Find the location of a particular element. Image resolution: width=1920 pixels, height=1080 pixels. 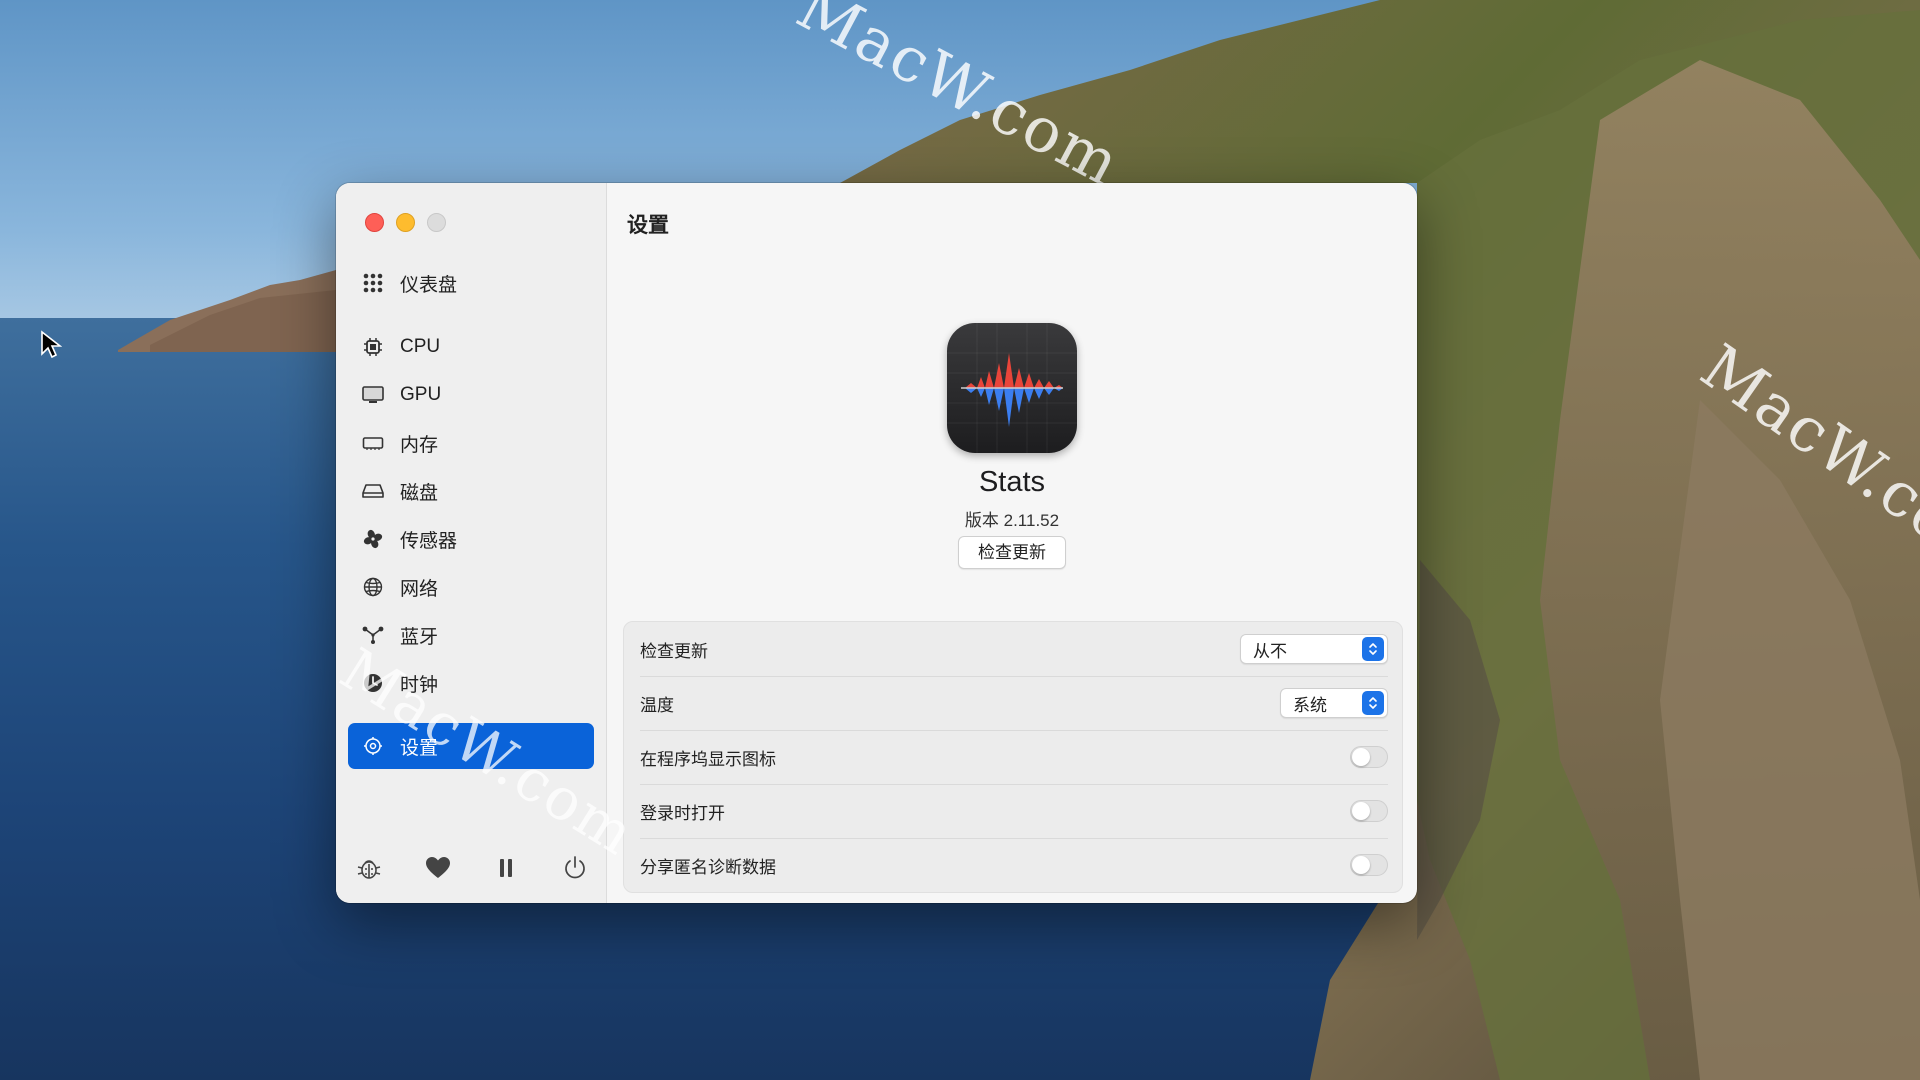

gear-icon is located at coordinates (373, 746).